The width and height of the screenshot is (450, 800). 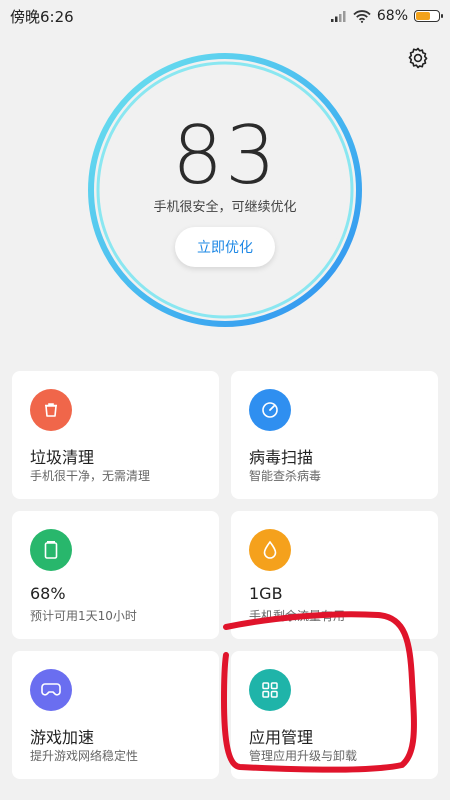 What do you see at coordinates (225, 792) in the screenshot?
I see `bottom-edge` at bounding box center [225, 792].